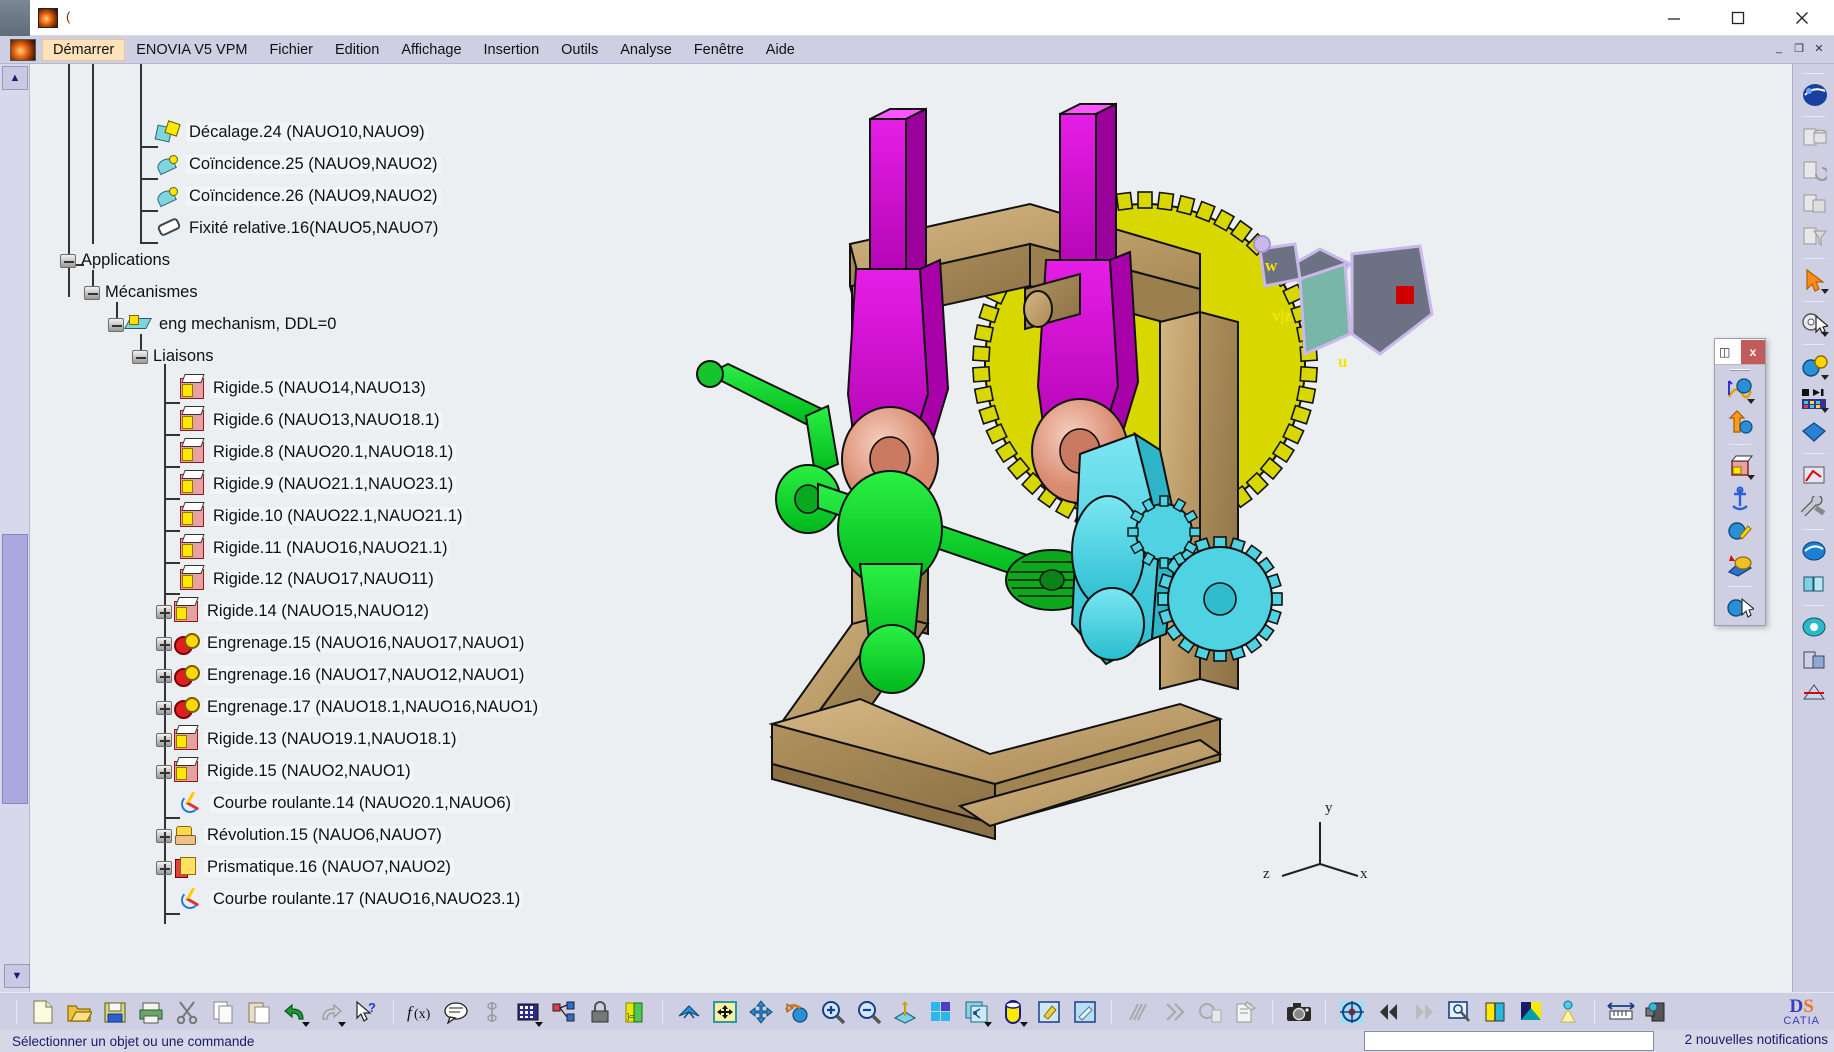  I want to click on tree-item-eng-mechanism: eng mechanism, DDL=0, so click(223, 324).